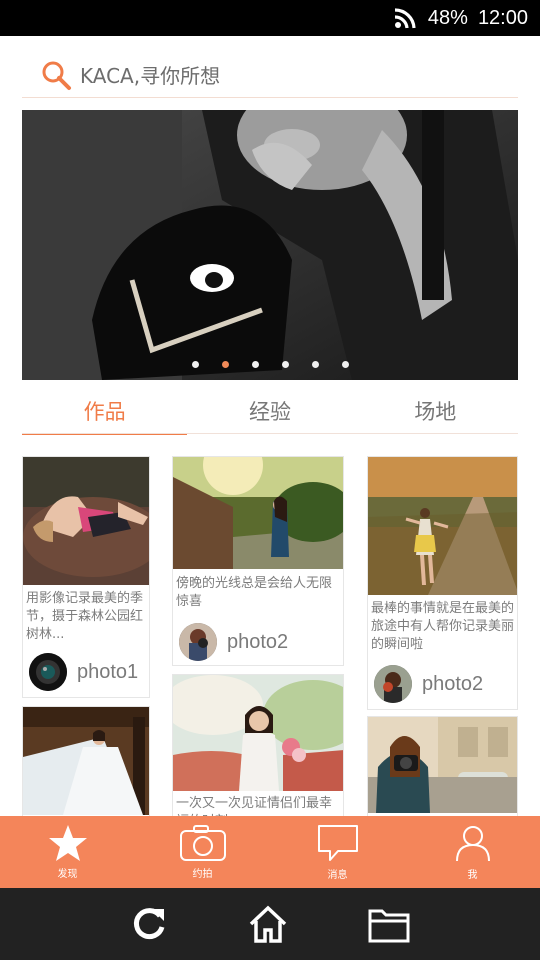 Image resolution: width=540 pixels, height=960 pixels. What do you see at coordinates (270, 18) in the screenshot?
I see `status-bar: 48% 12:00` at bounding box center [270, 18].